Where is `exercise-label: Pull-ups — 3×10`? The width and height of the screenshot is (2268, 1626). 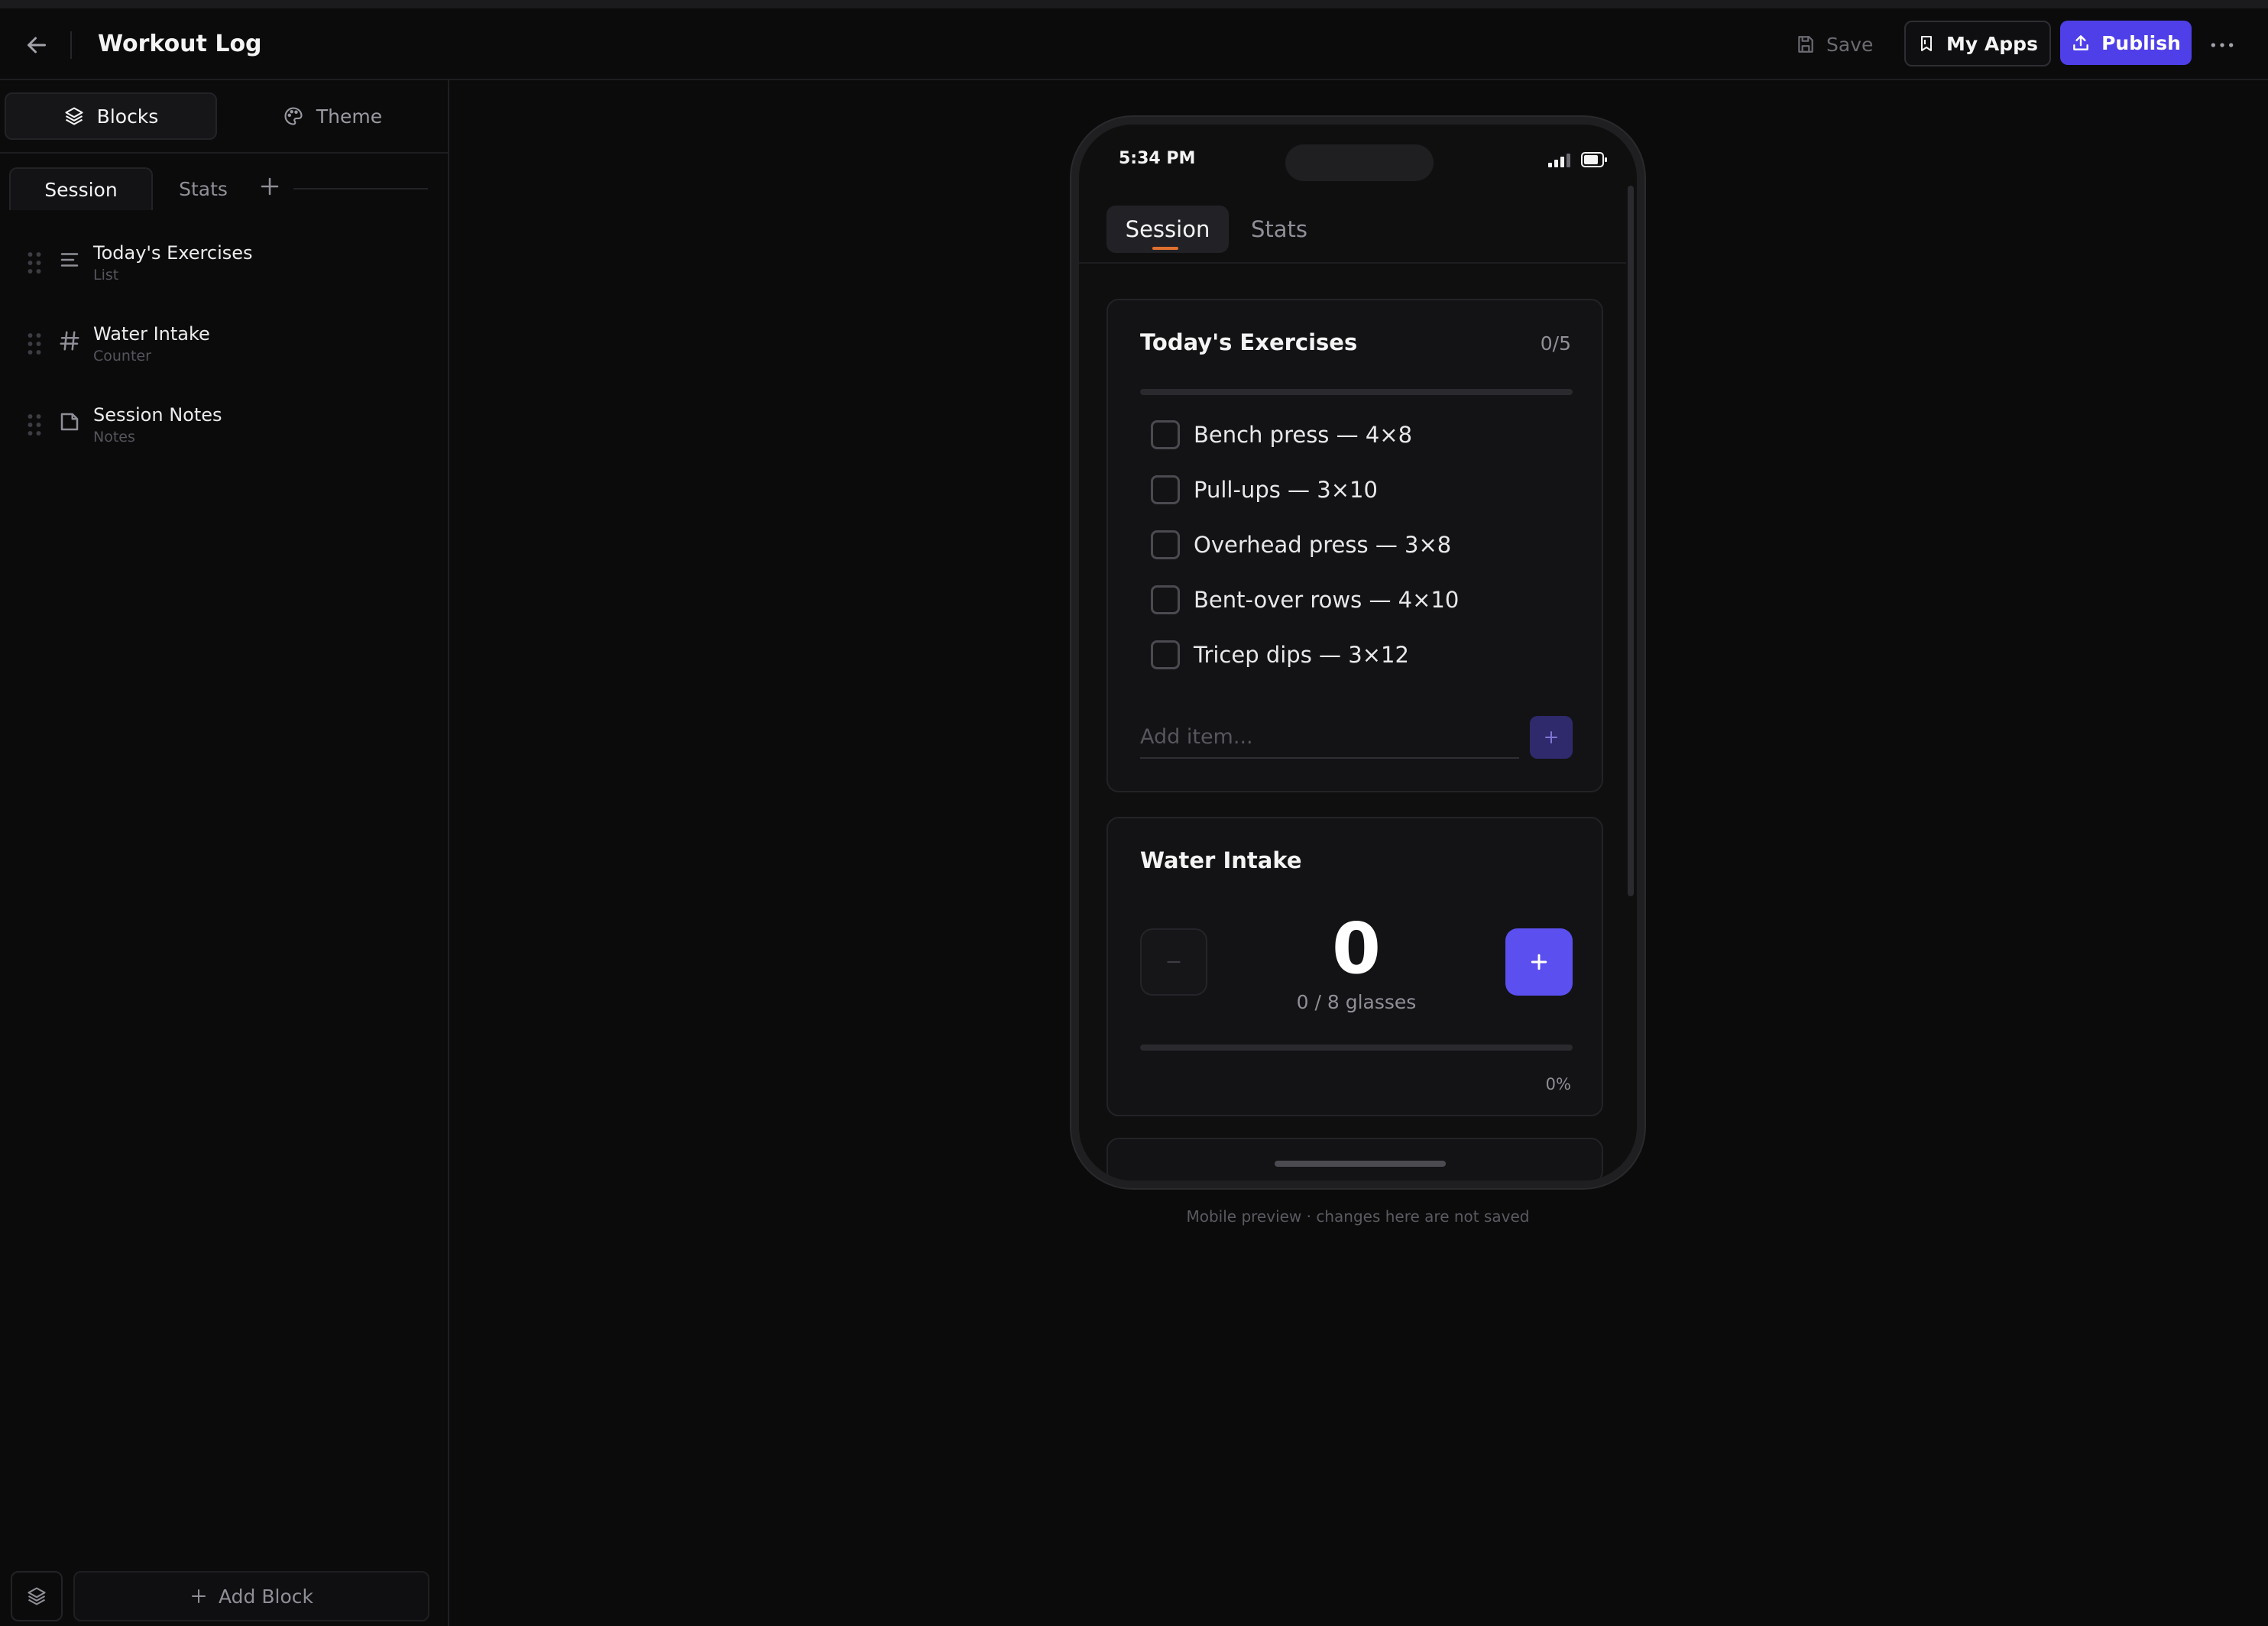 exercise-label: Pull-ups — 3×10 is located at coordinates (1286, 490).